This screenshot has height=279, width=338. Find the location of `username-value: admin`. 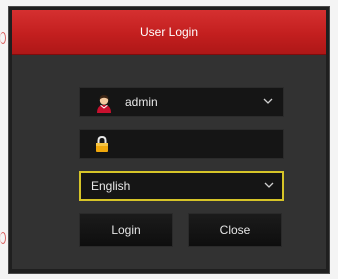

username-value: admin is located at coordinates (141, 102).